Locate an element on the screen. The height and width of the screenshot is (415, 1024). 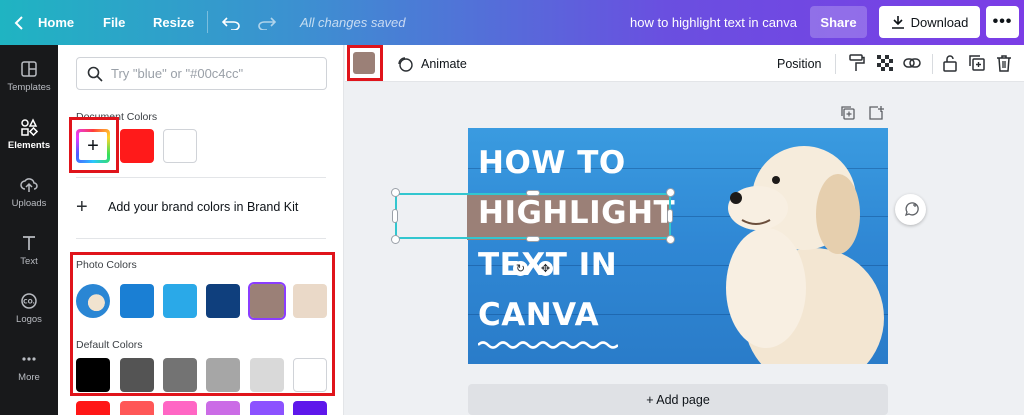
headline-line-4: CANVA is located at coordinates (539, 315).